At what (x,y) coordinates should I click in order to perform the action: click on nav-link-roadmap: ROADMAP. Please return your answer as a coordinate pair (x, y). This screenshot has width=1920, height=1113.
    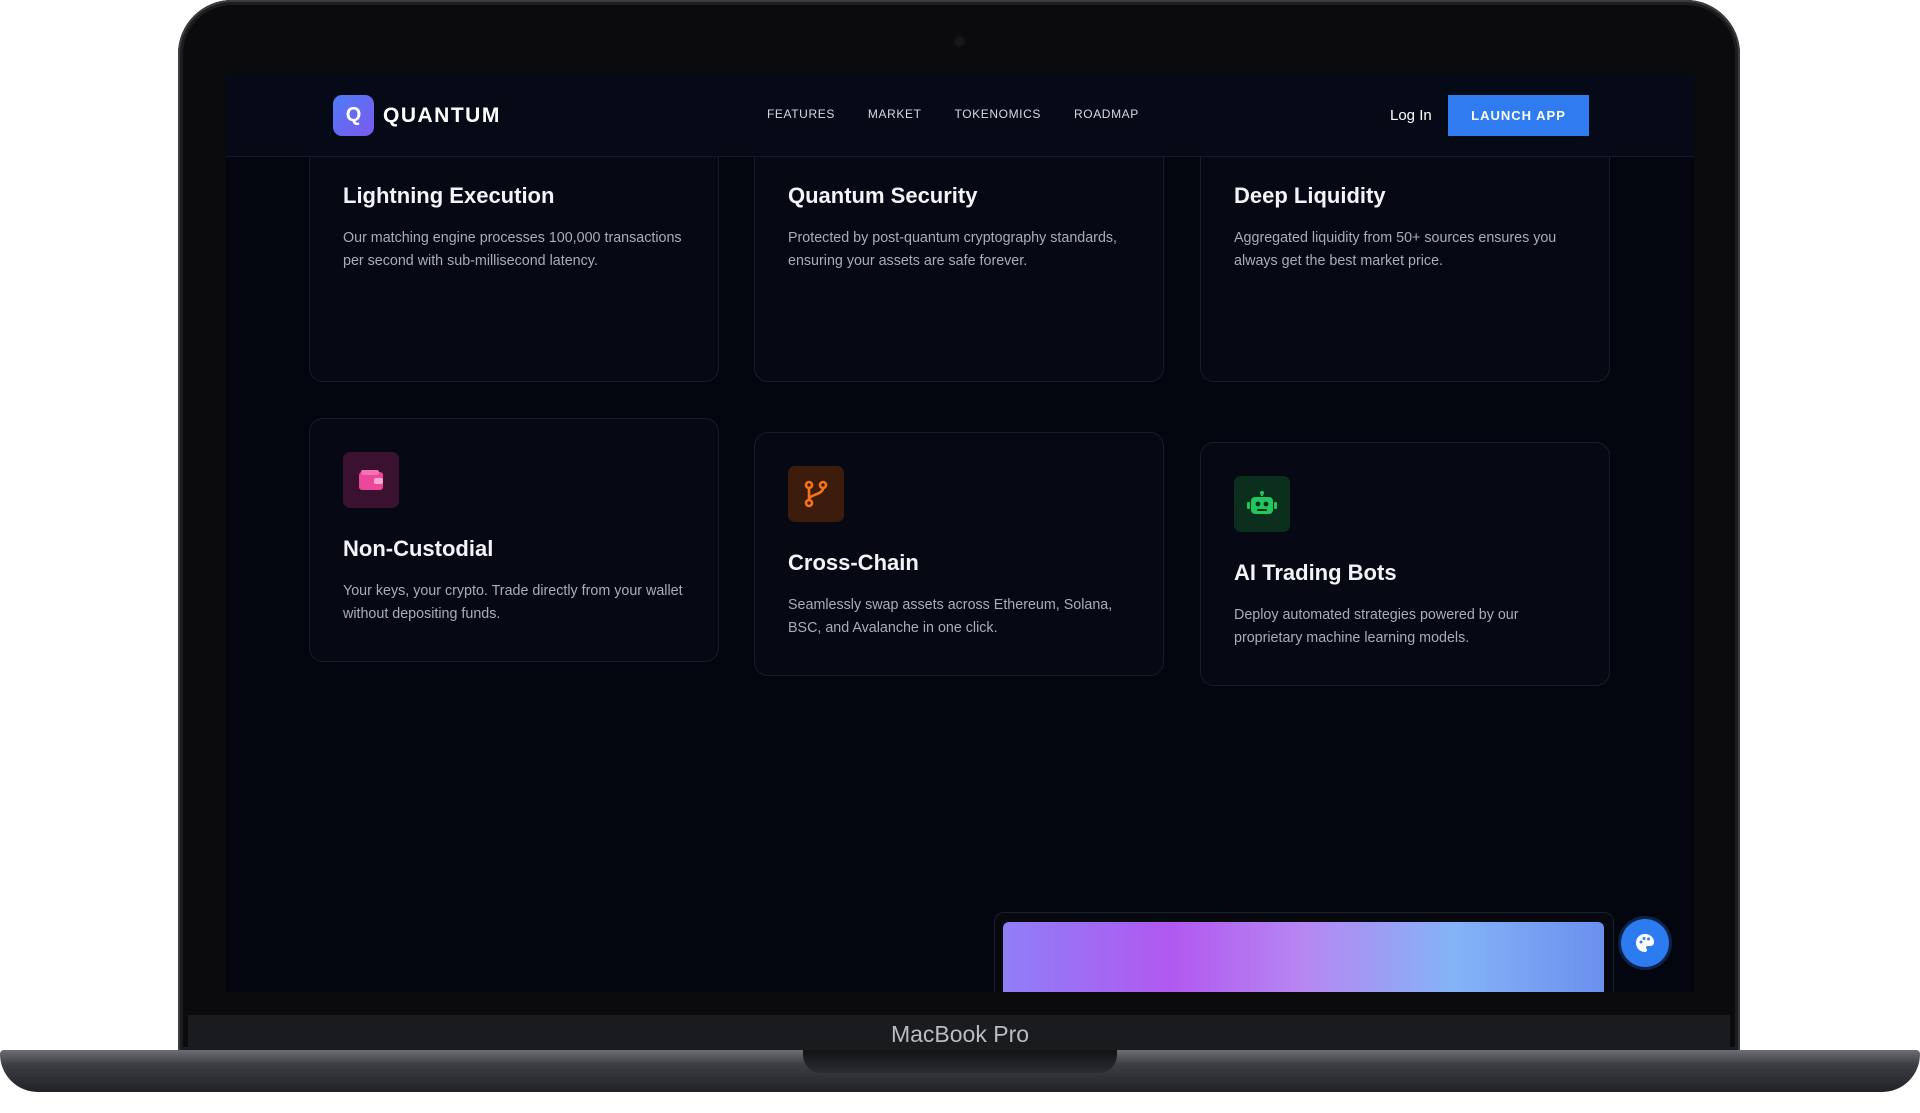
    Looking at the image, I should click on (1106, 114).